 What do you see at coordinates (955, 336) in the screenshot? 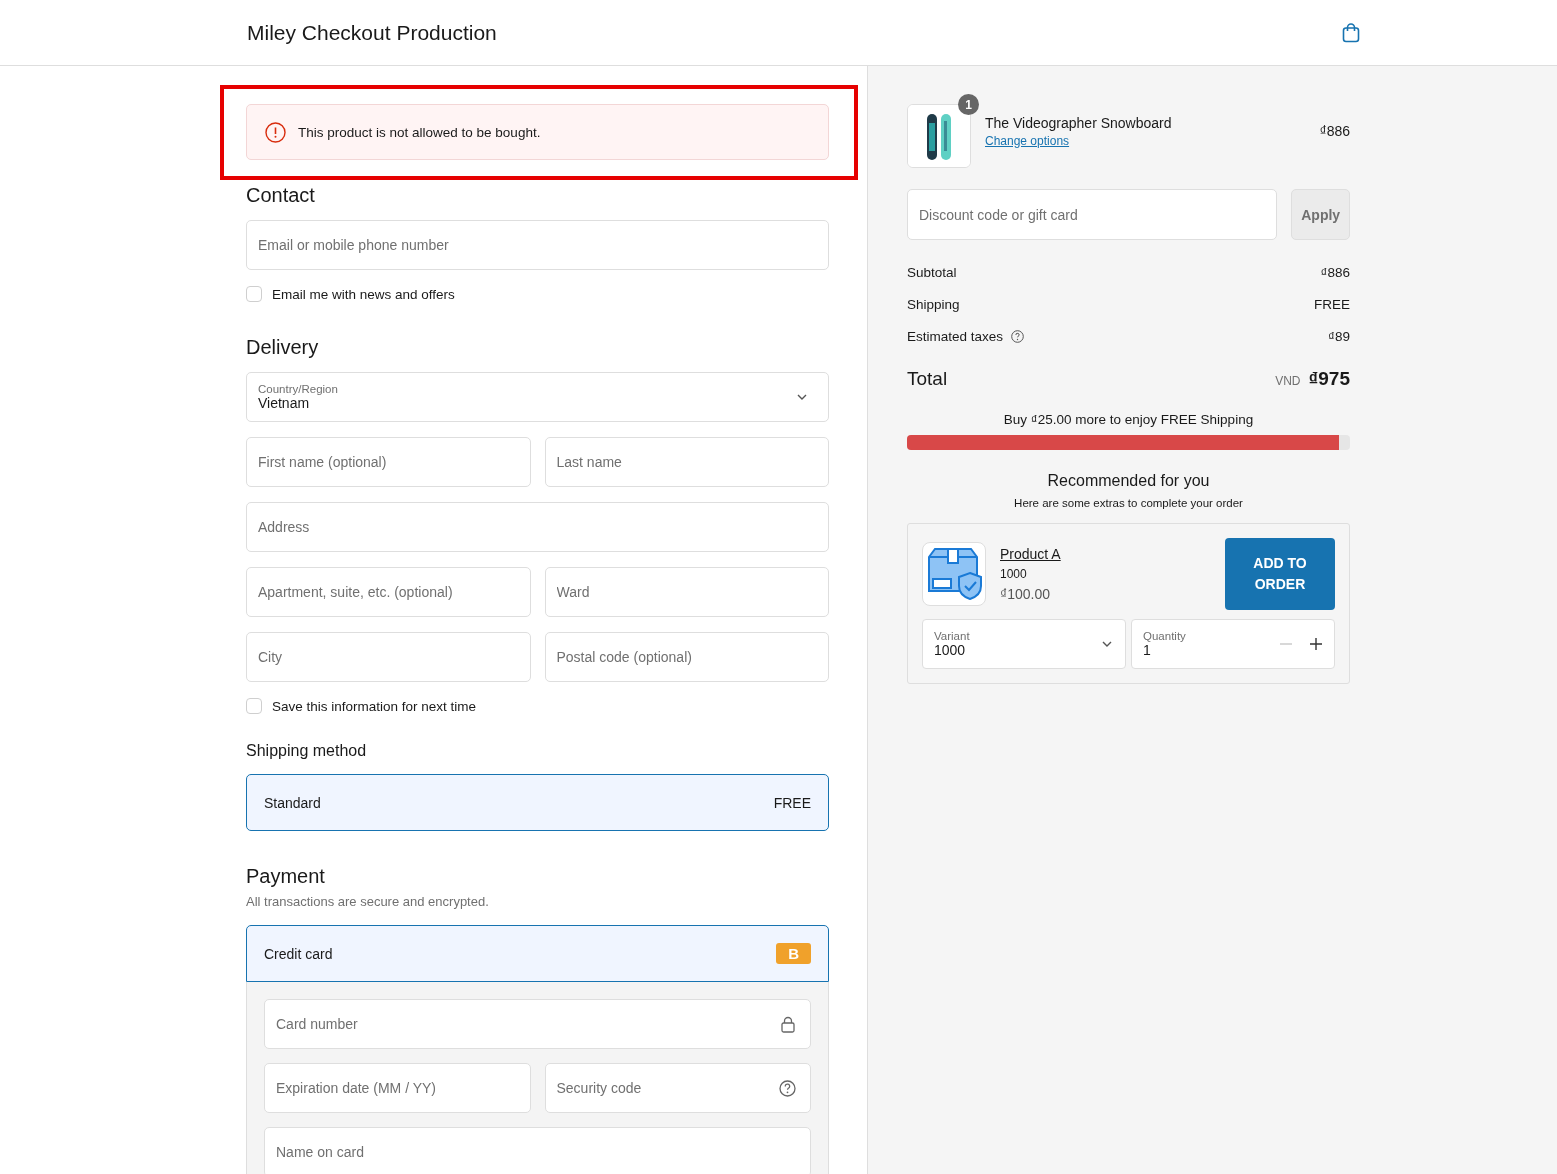
I see `summary-label: Estimated taxes` at bounding box center [955, 336].